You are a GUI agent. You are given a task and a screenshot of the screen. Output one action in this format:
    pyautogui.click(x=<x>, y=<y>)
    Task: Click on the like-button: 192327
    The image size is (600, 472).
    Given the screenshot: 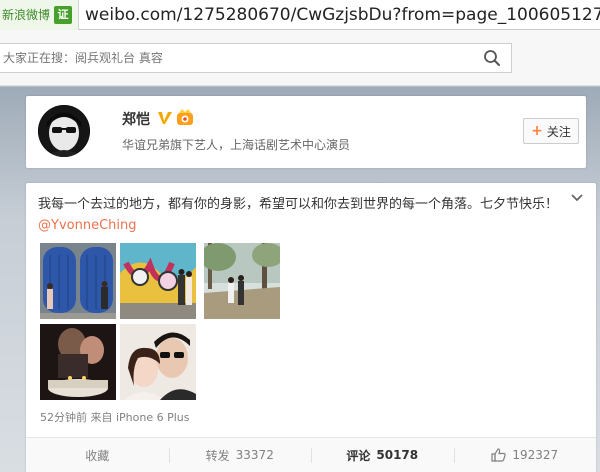 What is the action you would take?
    pyautogui.click(x=525, y=455)
    